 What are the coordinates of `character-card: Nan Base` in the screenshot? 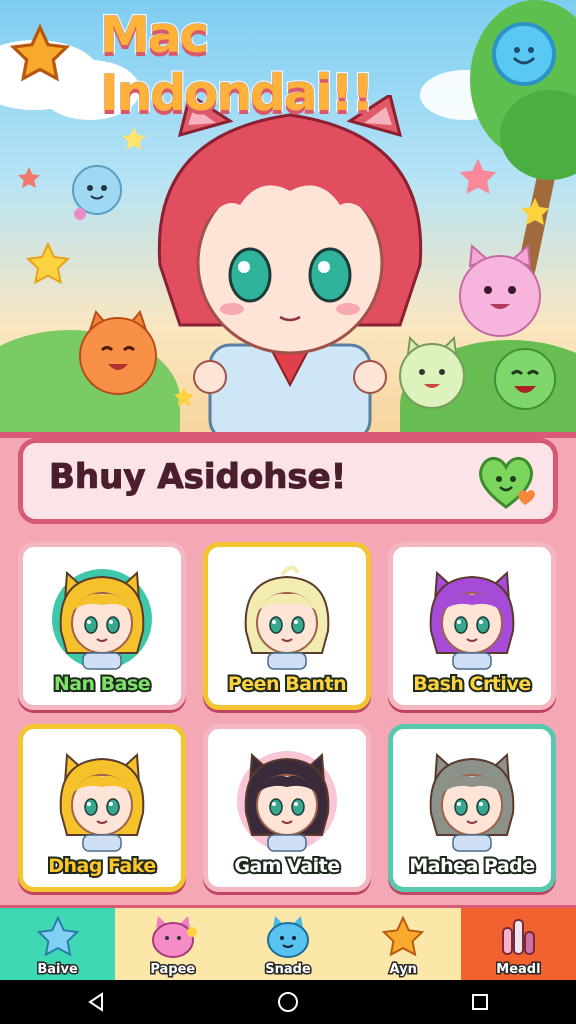 It's located at (102, 626).